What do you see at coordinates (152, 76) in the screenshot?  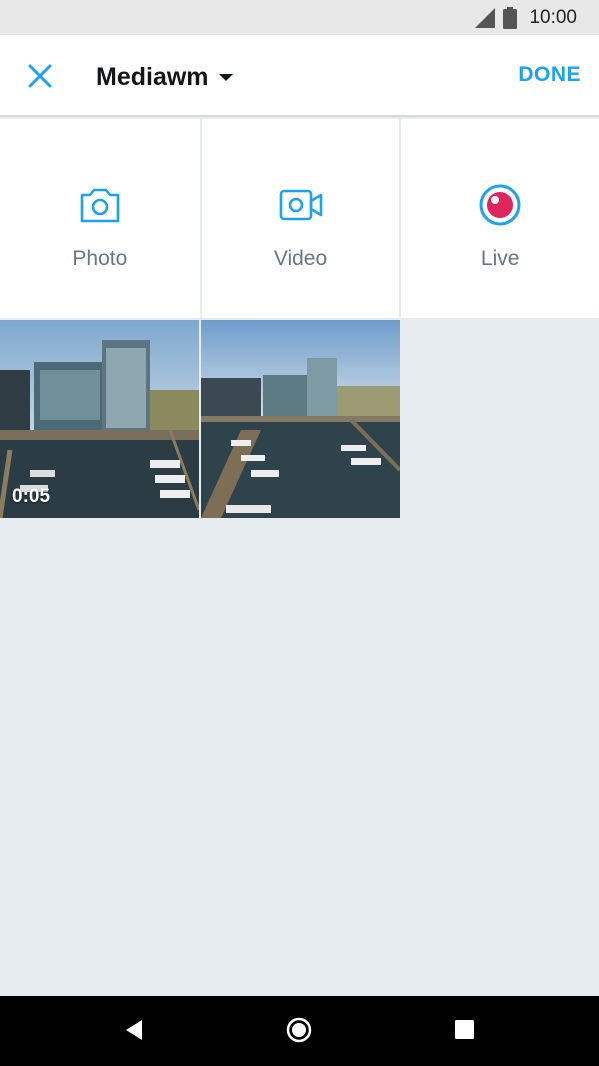 I see `album-title: Mediawm` at bounding box center [152, 76].